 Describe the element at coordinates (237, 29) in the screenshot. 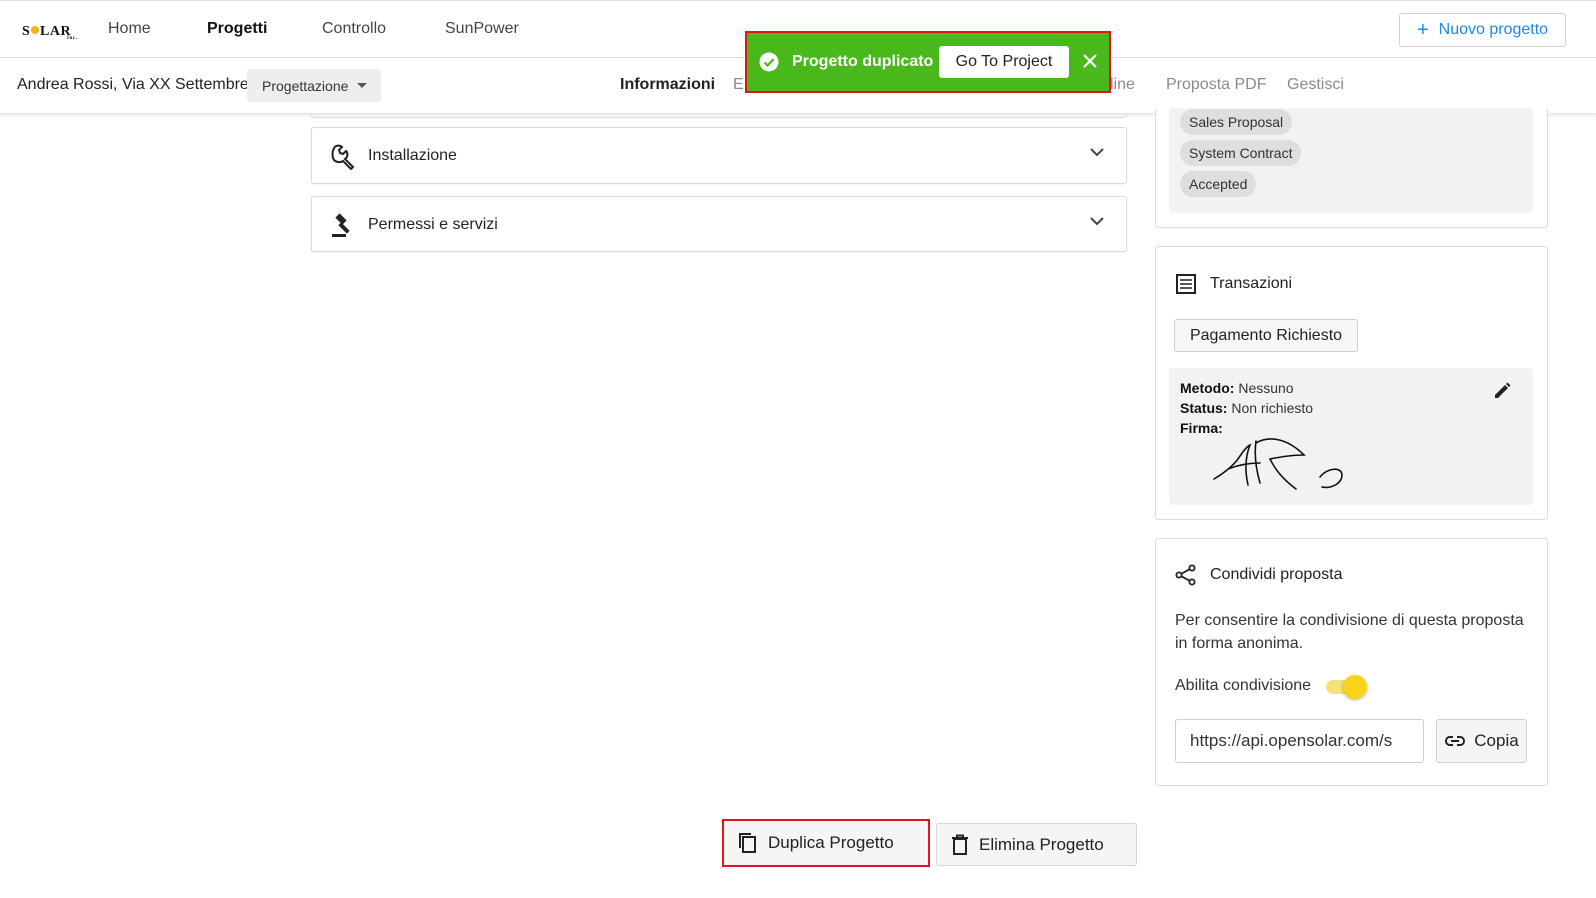

I see `nav-progetti: Progetti` at that location.